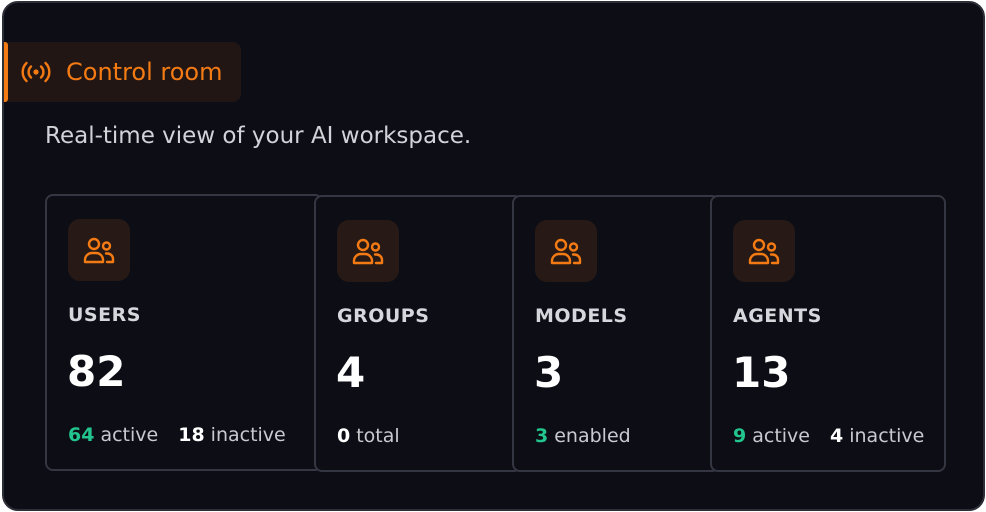 Image resolution: width=986 pixels, height=512 pixels. What do you see at coordinates (378, 436) in the screenshot?
I see `stat-text: total` at bounding box center [378, 436].